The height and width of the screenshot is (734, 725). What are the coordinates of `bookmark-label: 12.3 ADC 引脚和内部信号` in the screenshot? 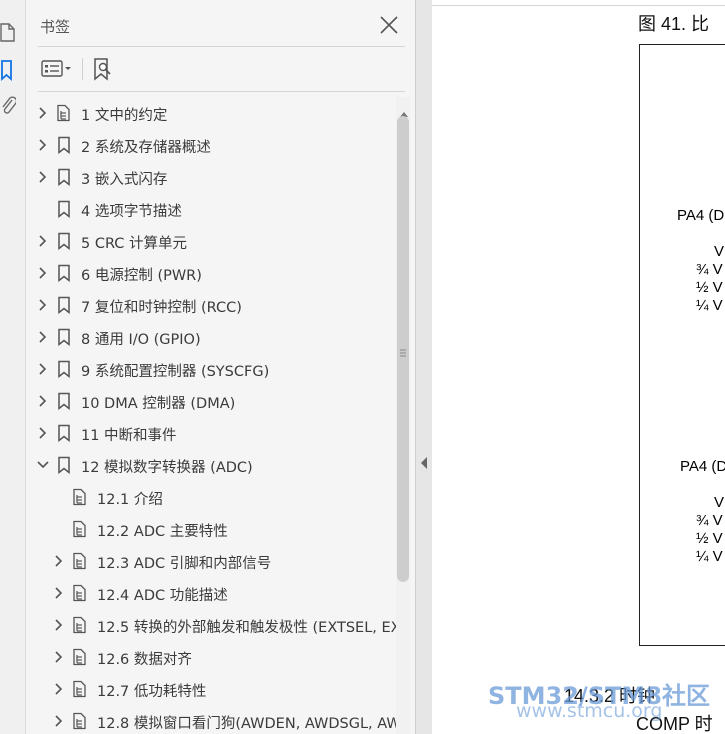 It's located at (184, 564).